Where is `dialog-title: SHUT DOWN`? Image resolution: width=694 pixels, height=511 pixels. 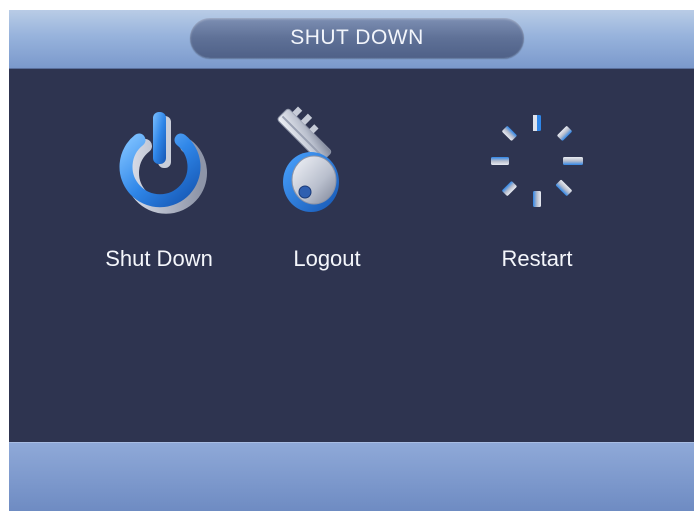 dialog-title: SHUT DOWN is located at coordinates (357, 37).